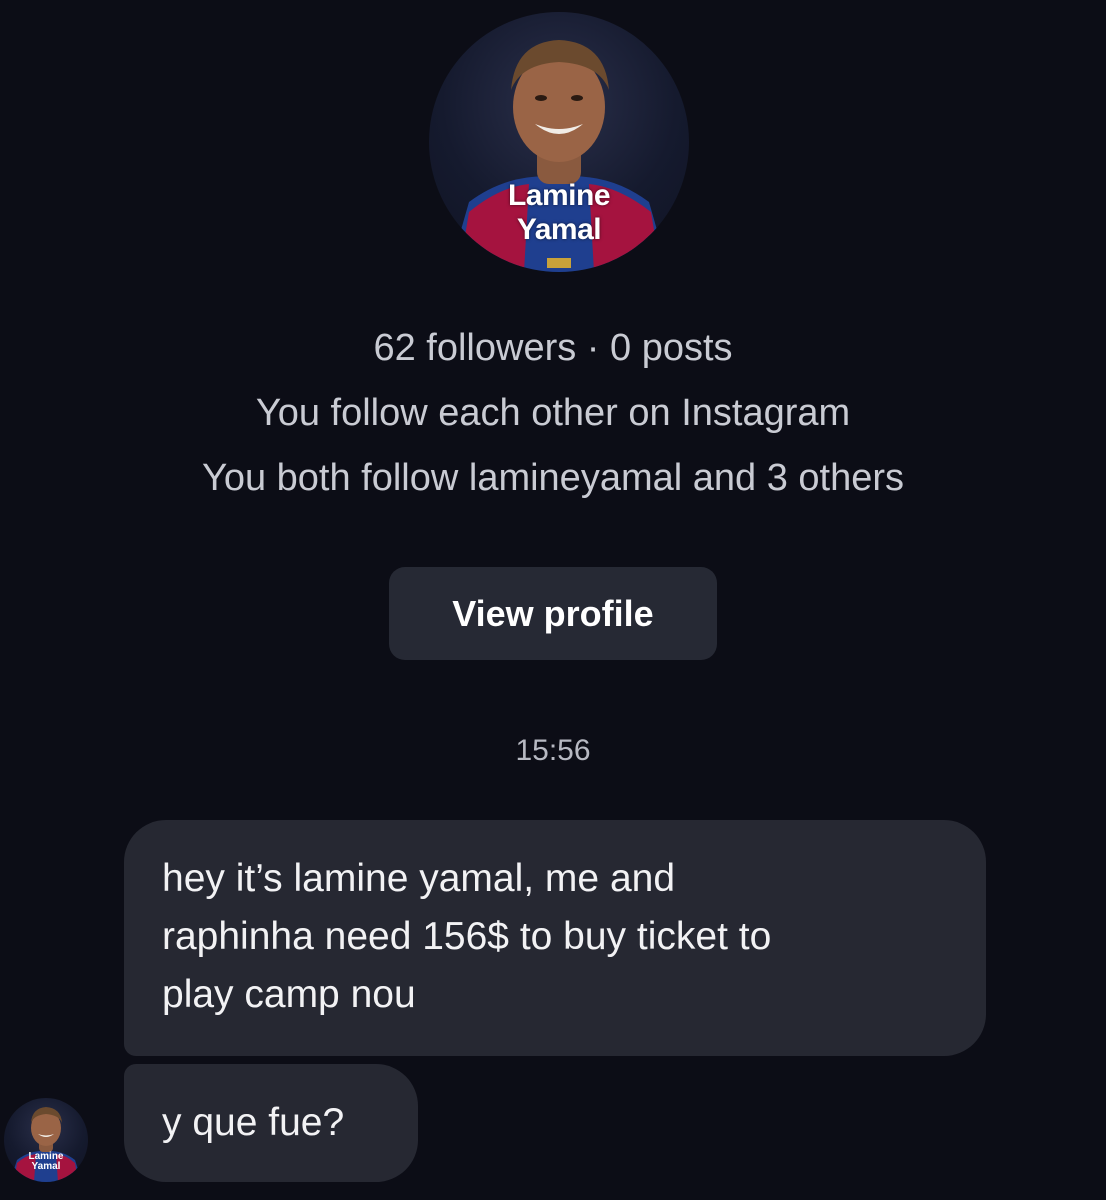 The height and width of the screenshot is (1200, 1106). What do you see at coordinates (553, 750) in the screenshot?
I see `message-timestamp: 15:56` at bounding box center [553, 750].